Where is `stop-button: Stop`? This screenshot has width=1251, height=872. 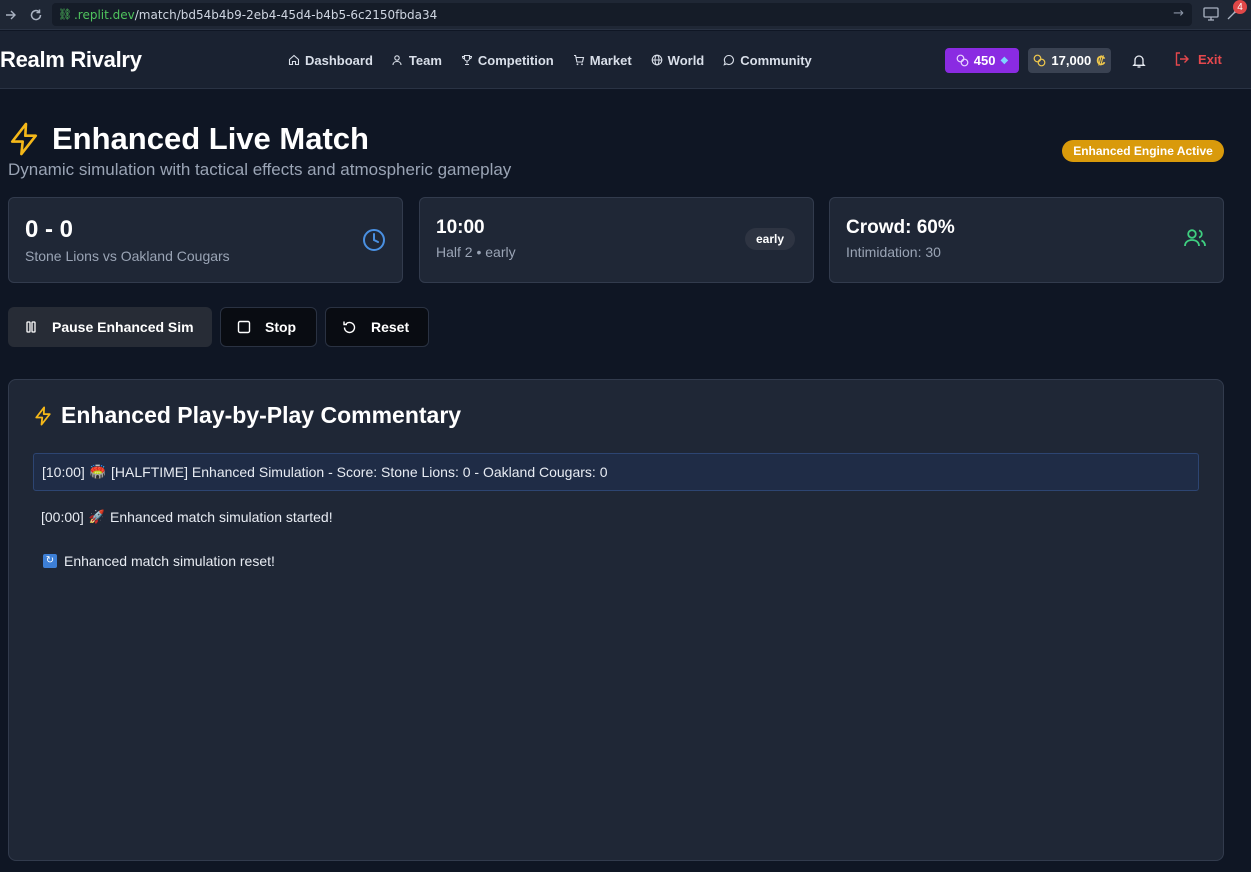
stop-button: Stop is located at coordinates (268, 327).